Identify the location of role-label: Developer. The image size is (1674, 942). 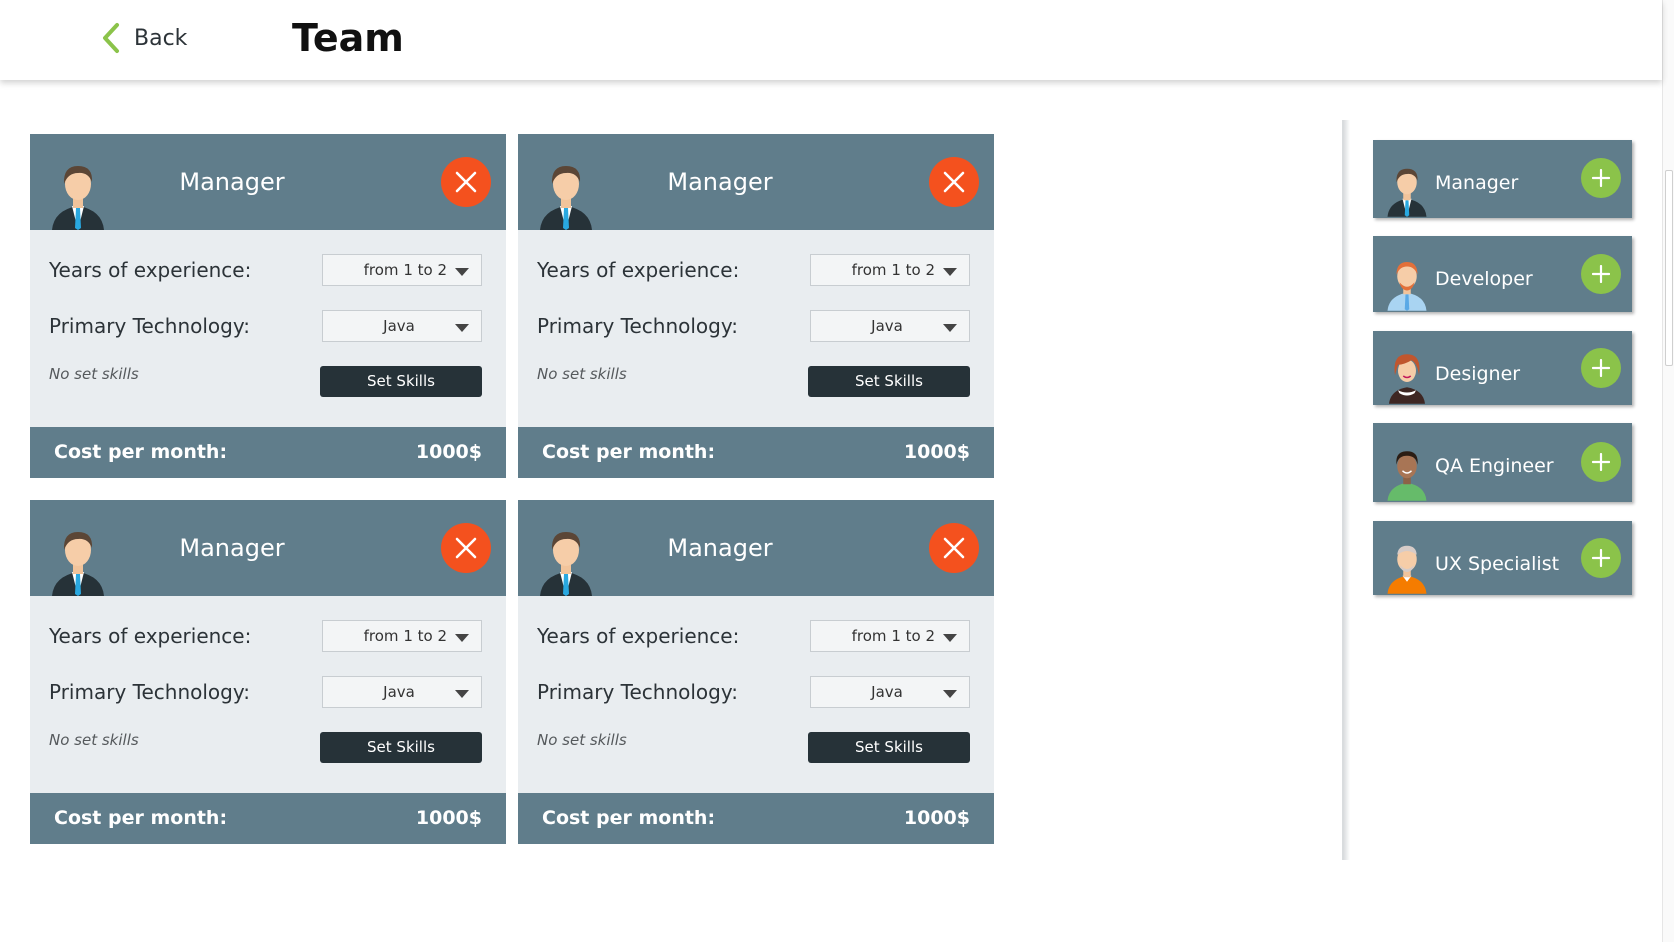
(1484, 279).